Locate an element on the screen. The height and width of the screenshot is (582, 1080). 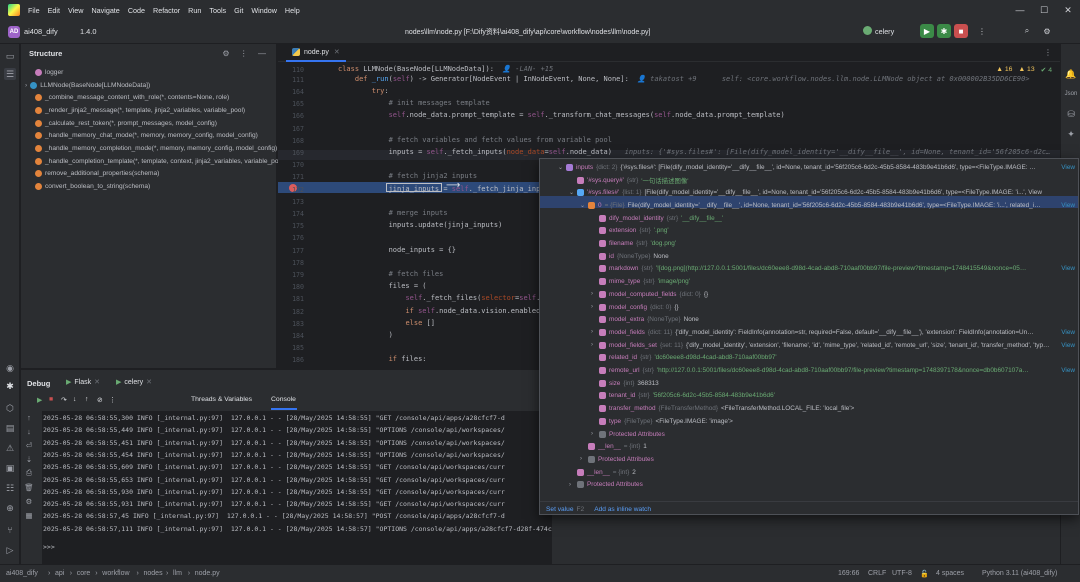
close-icon: ✕ is located at coordinates (1068, 10).